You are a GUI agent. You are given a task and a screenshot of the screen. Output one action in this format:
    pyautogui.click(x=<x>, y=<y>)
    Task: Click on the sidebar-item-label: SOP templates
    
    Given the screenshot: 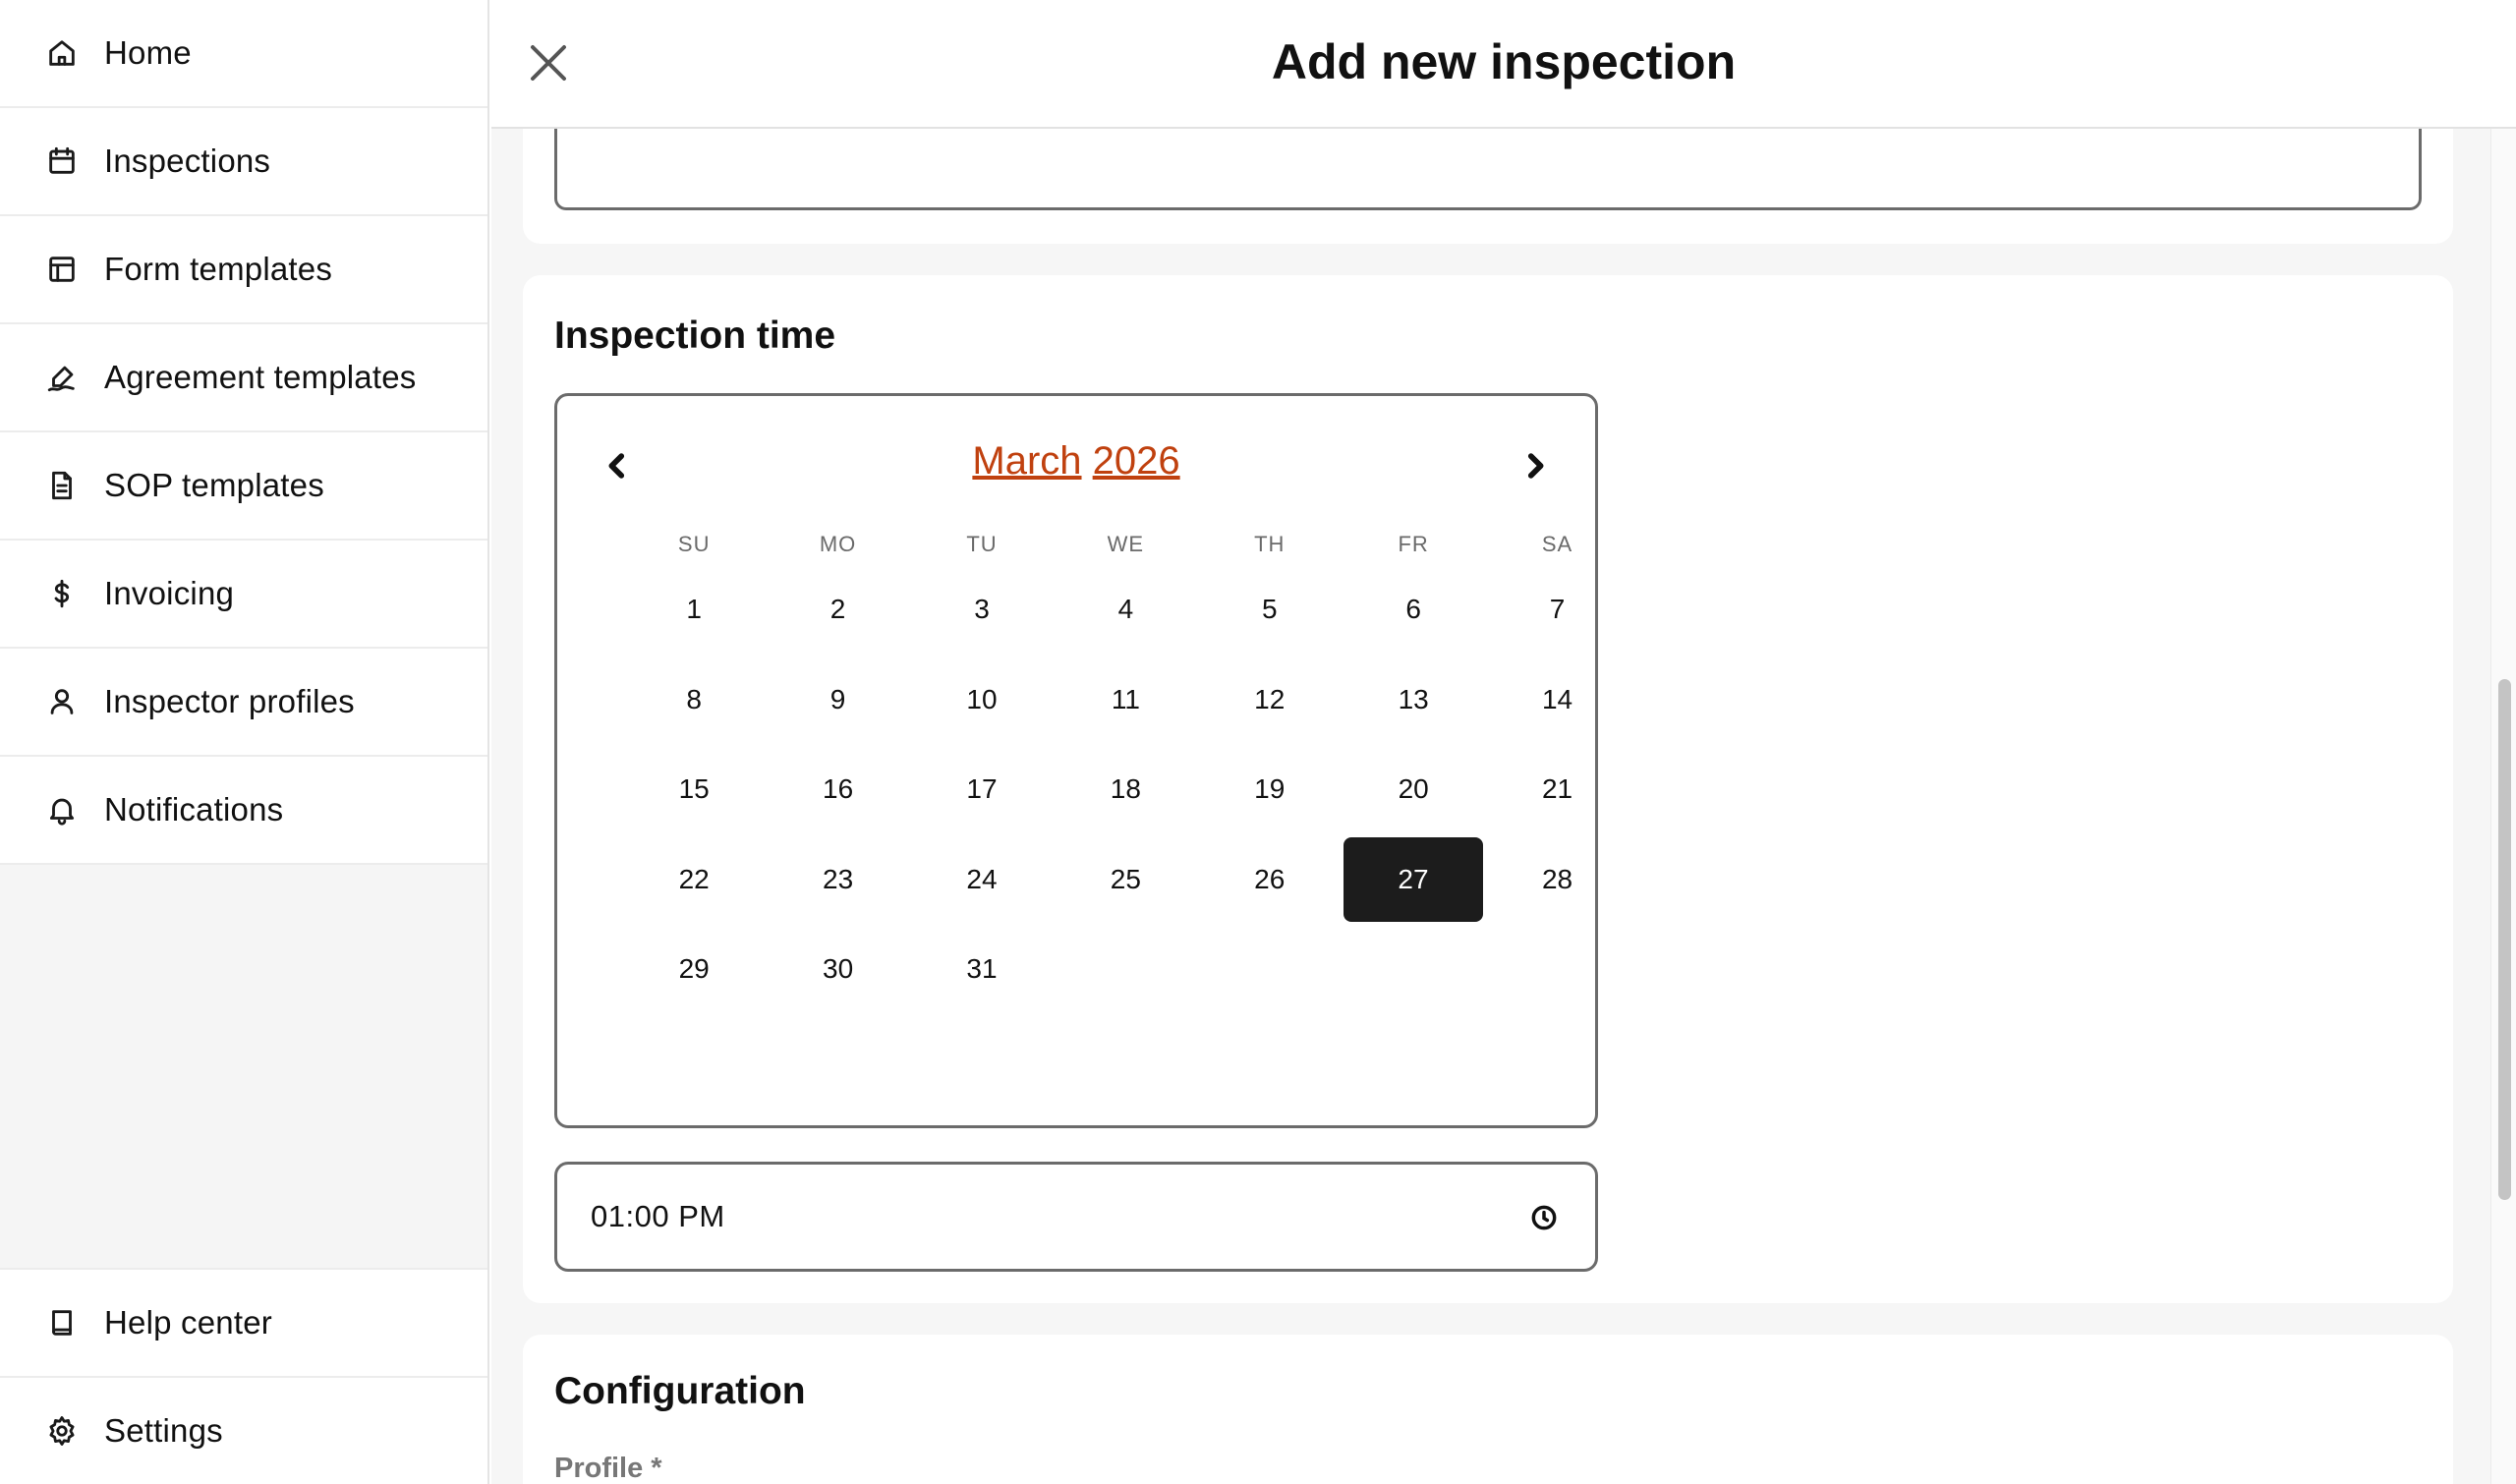 What is the action you would take?
    pyautogui.click(x=214, y=485)
    